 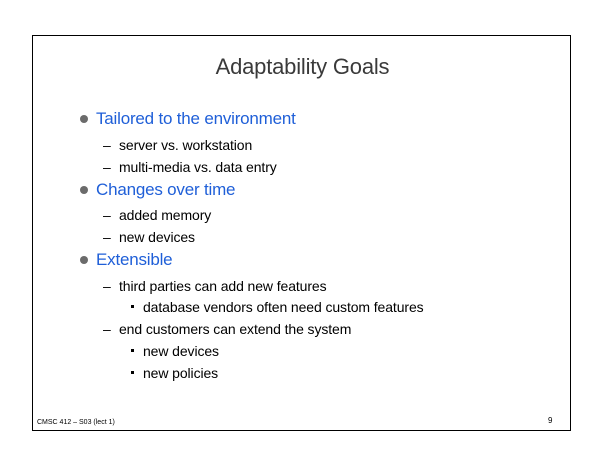 I want to click on subsubitem-new-policies: new policies, so click(x=181, y=373).